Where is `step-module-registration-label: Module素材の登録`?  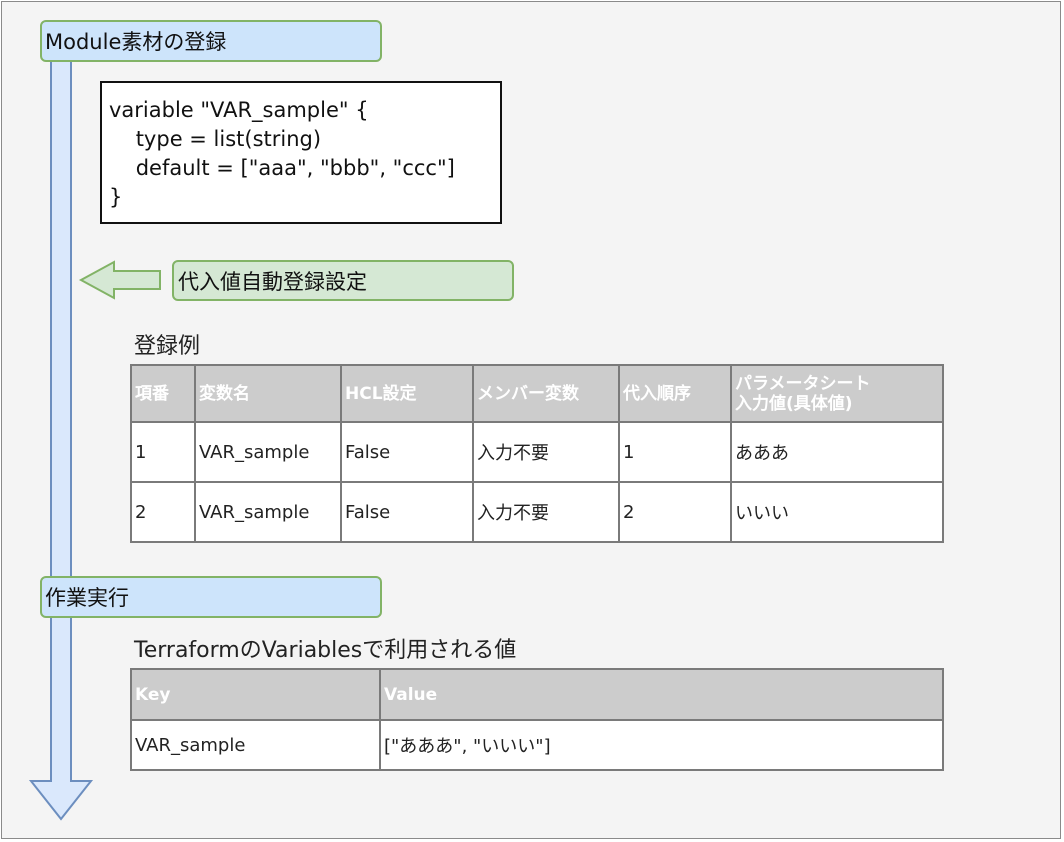
step-module-registration-label: Module素材の登録 is located at coordinates (136, 42).